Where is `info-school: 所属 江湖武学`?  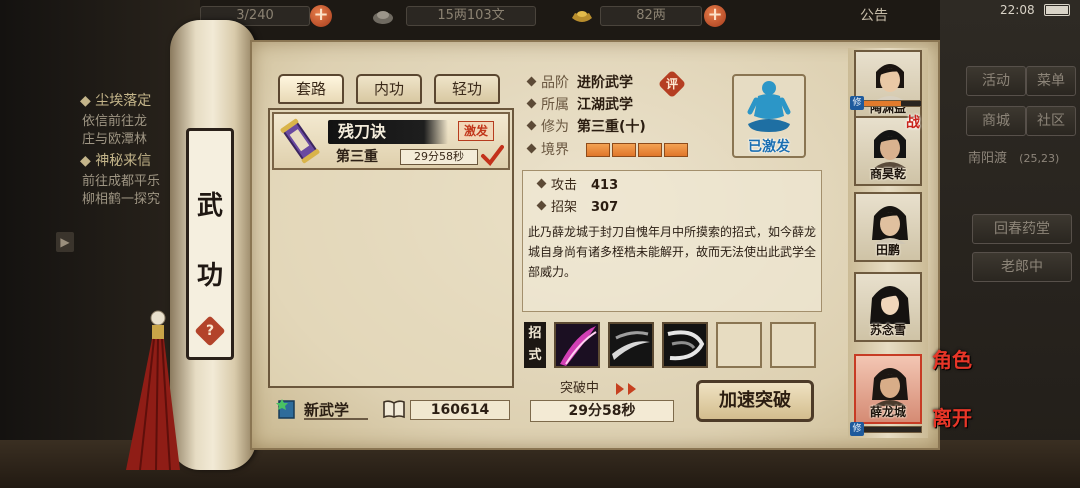 info-school: 所属 江湖武学 is located at coordinates (579, 105).